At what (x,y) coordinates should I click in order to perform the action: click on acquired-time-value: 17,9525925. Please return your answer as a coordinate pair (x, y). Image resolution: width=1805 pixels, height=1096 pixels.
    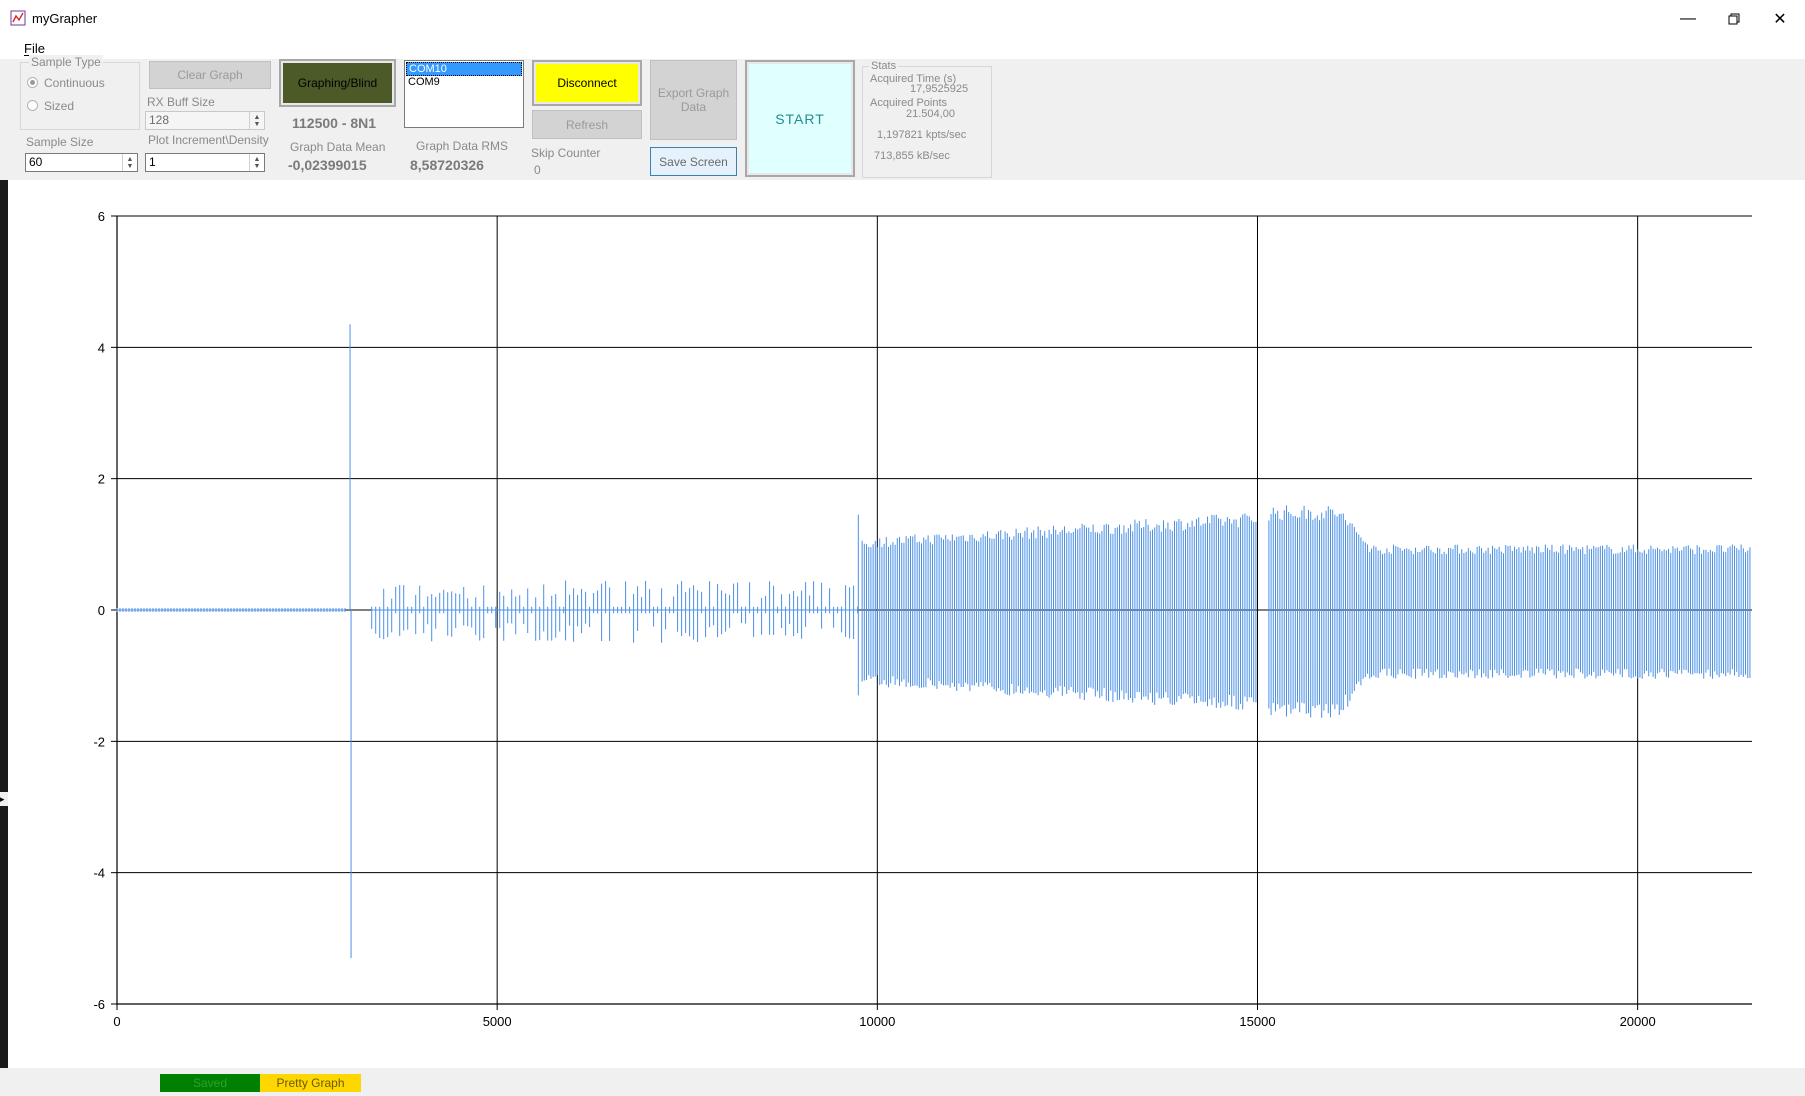
    Looking at the image, I should click on (939, 89).